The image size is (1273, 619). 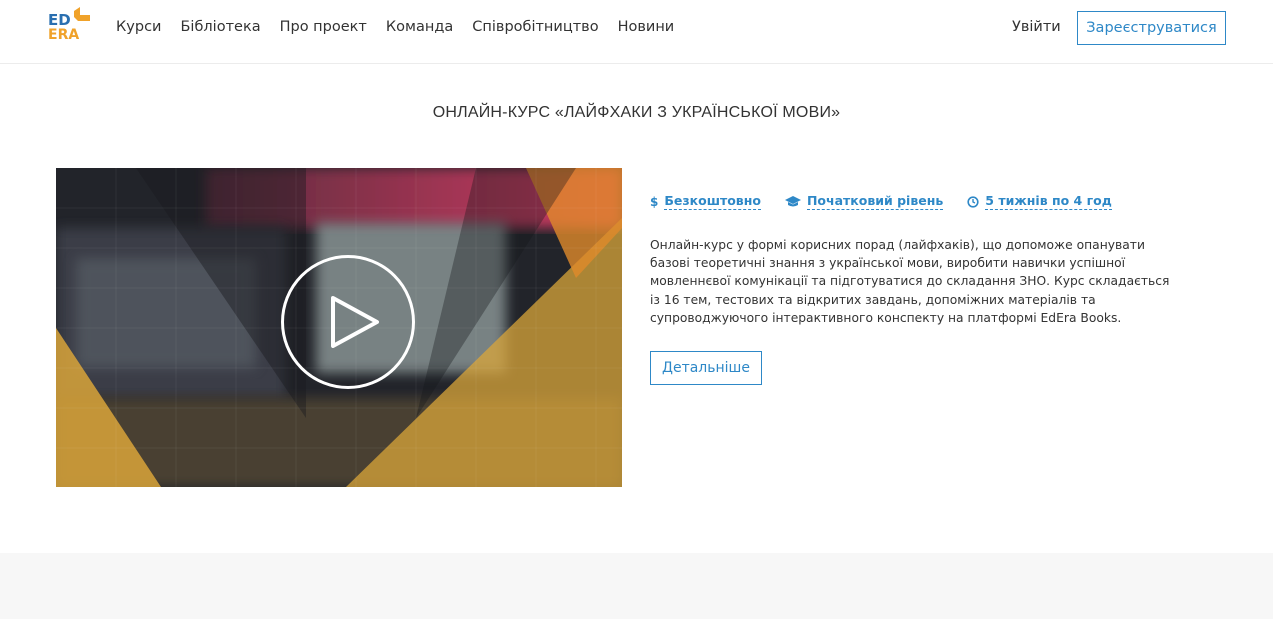 What do you see at coordinates (1036, 27) in the screenshot?
I see `login-link: Увійти` at bounding box center [1036, 27].